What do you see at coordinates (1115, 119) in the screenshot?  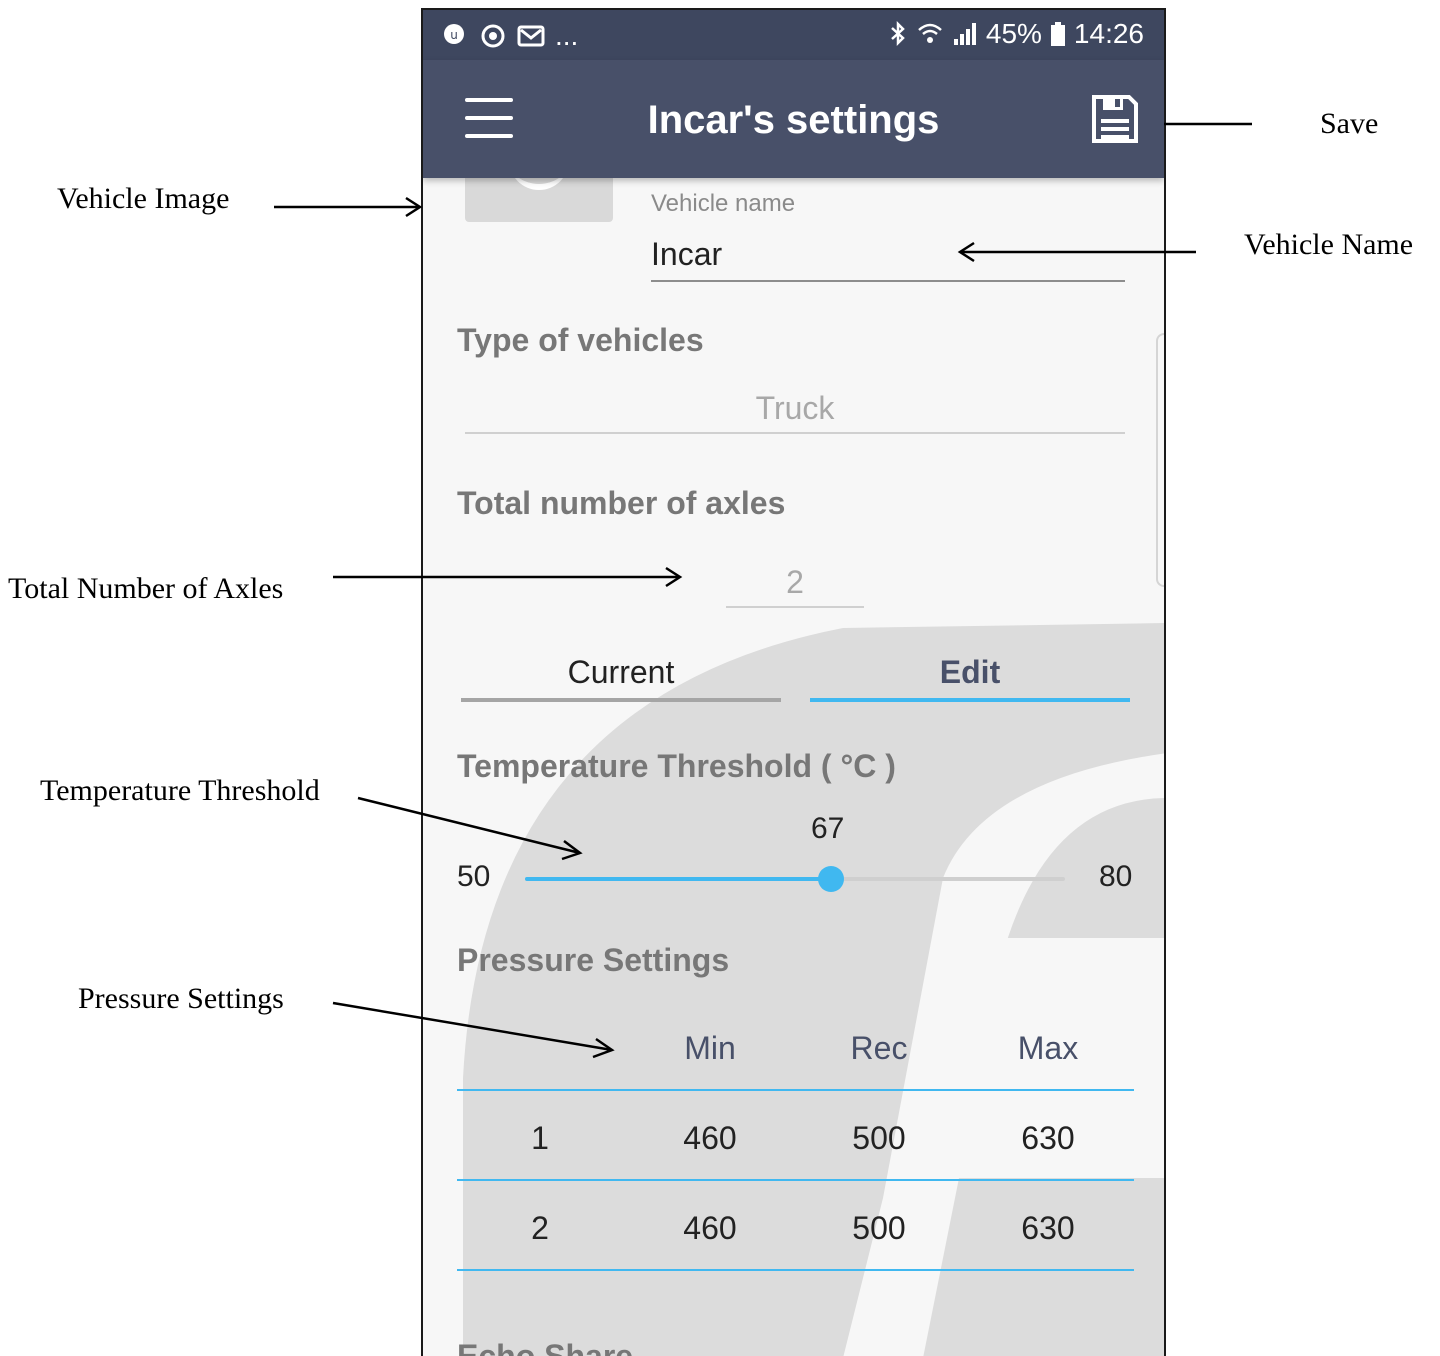 I see `floppy-save-icon` at bounding box center [1115, 119].